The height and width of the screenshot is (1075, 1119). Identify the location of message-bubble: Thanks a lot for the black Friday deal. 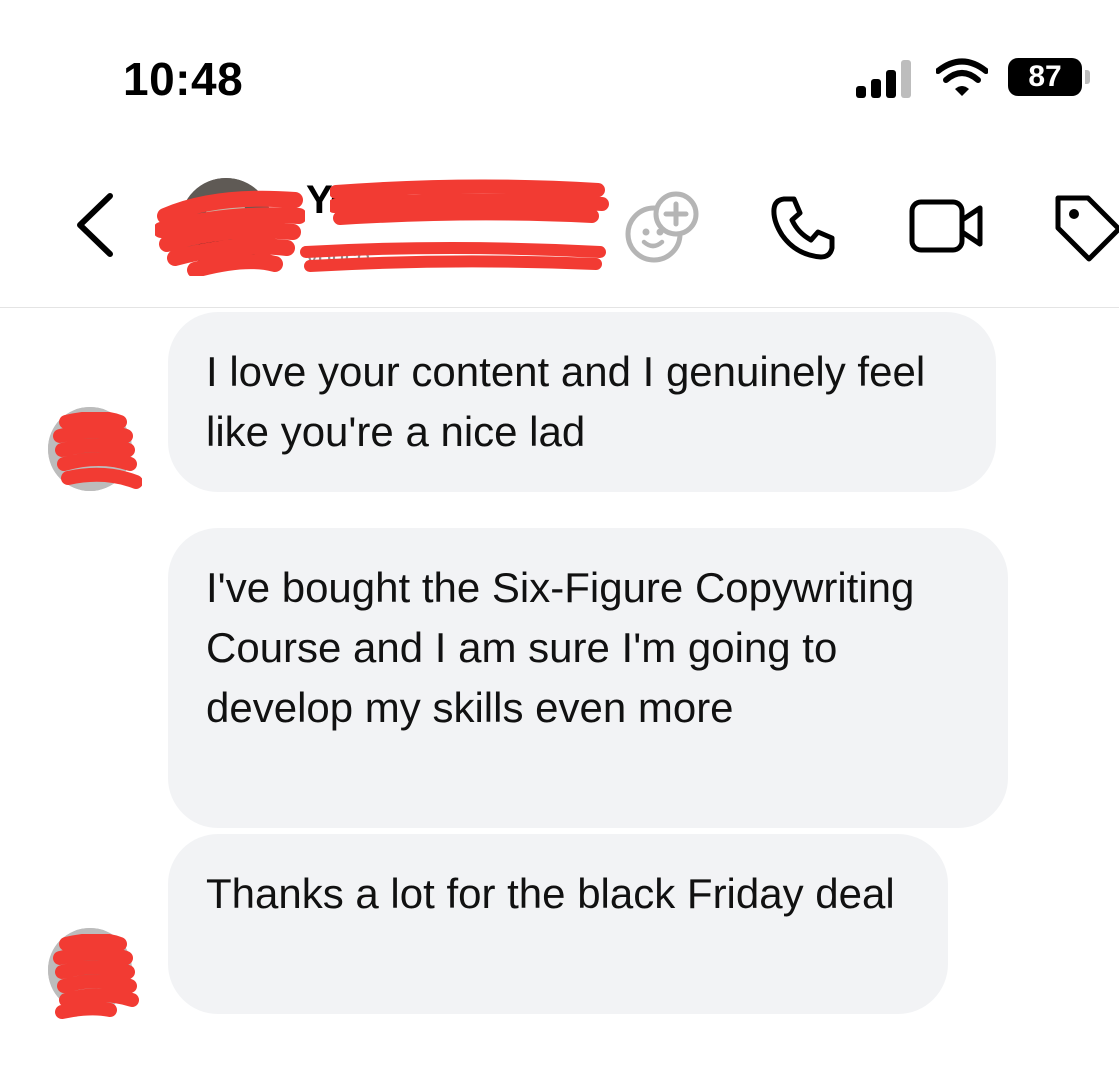
(558, 924).